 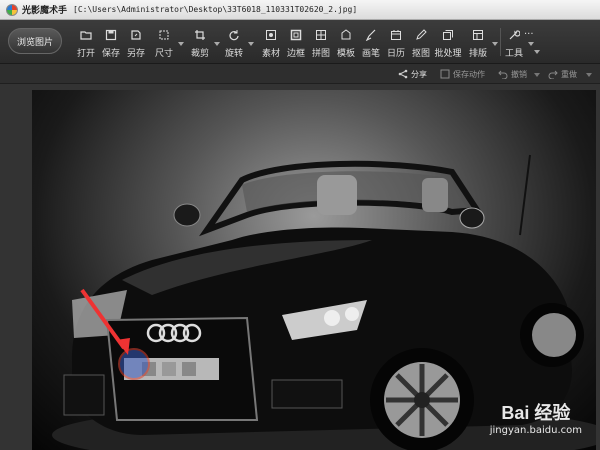 I want to click on open-icon, so click(x=86, y=35).